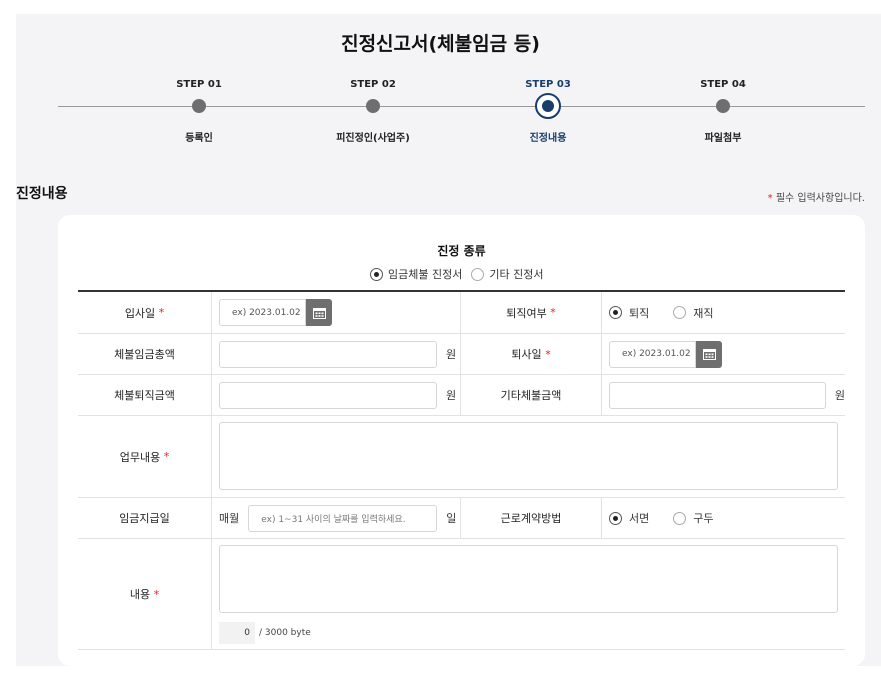  What do you see at coordinates (343, 518) in the screenshot?
I see `pay-day-input: ex) 1~31 사이의 날짜를 입력하세요.` at bounding box center [343, 518].